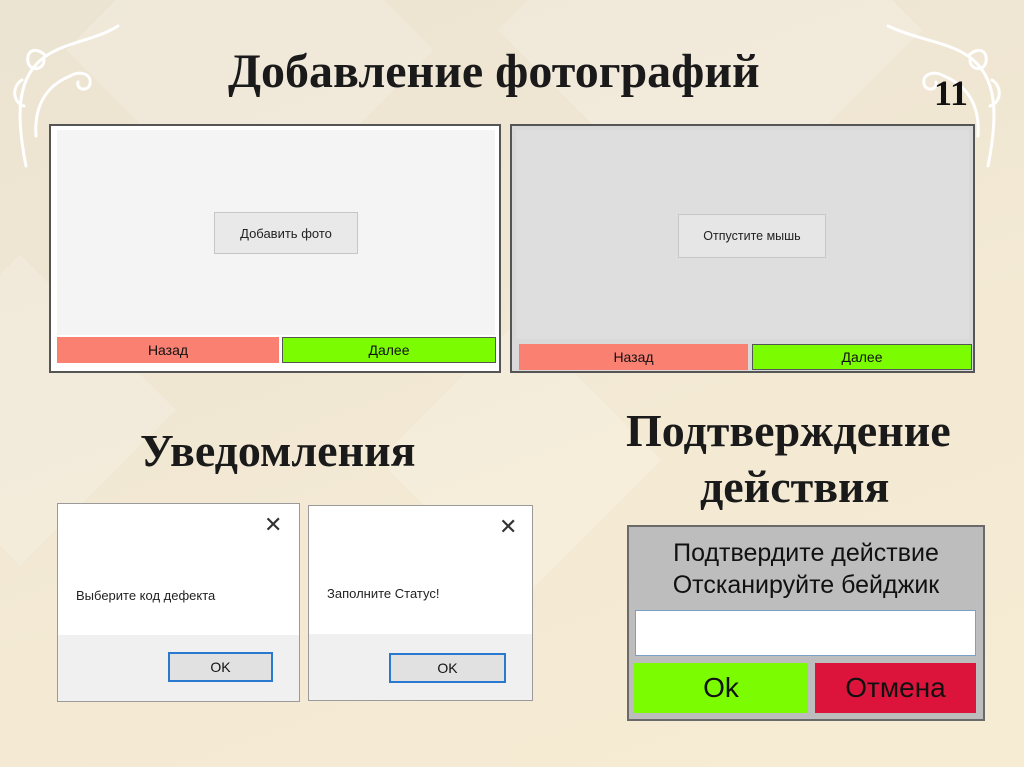 The image size is (1024, 767). Describe the element at coordinates (895, 688) in the screenshot. I see `confirm-cancel-button: Отмена` at that location.